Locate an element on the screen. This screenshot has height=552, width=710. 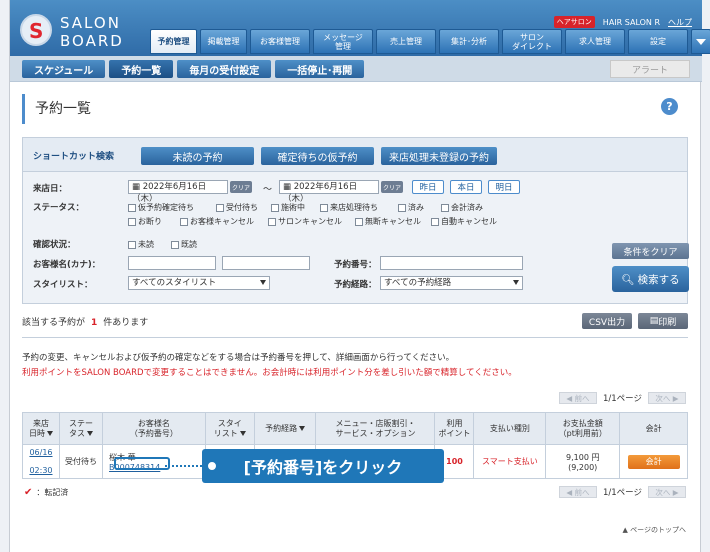
subtab-schedule: スケジュール is located at coordinates (64, 69).